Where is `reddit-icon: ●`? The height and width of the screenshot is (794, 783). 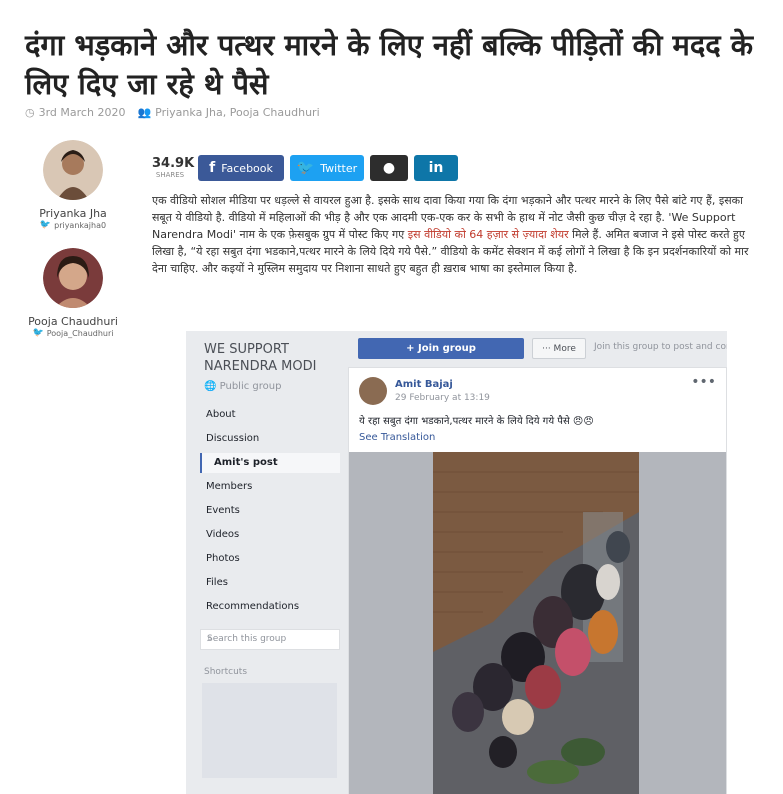 reddit-icon: ● is located at coordinates (389, 168).